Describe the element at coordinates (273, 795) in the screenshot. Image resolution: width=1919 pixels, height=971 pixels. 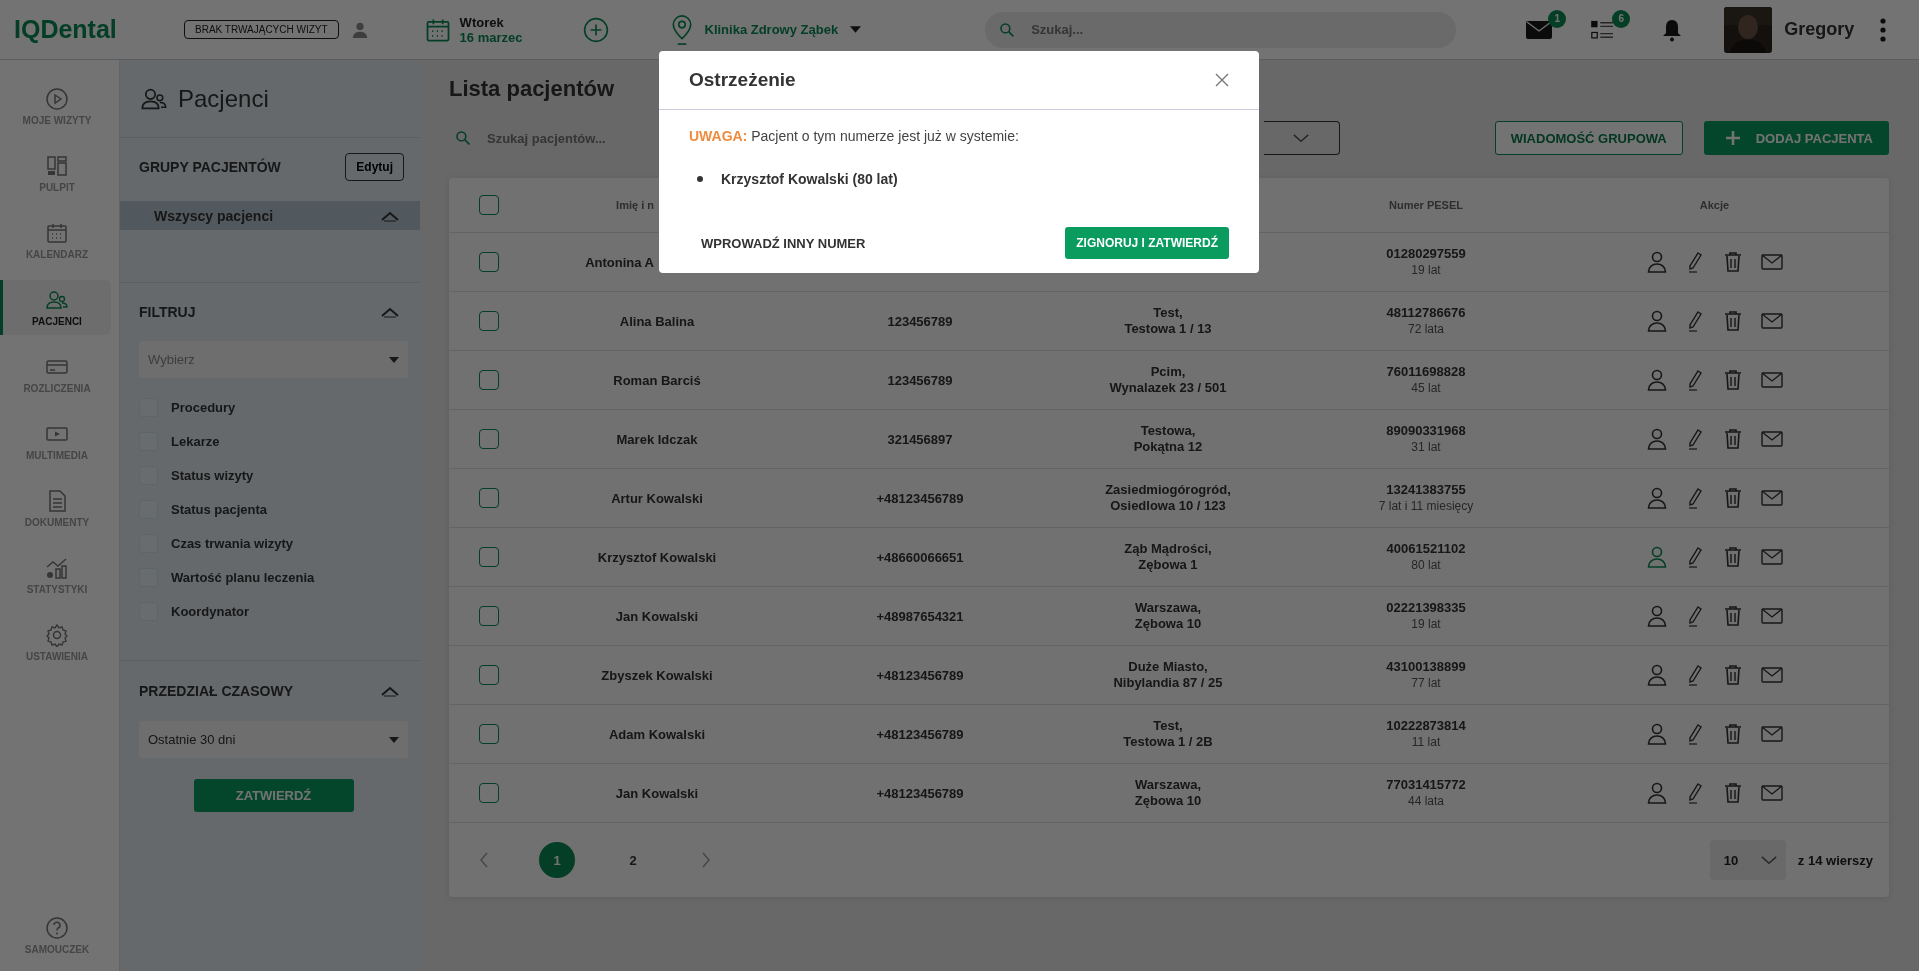
I see `confirm-button: ZATWIERDŹ` at that location.